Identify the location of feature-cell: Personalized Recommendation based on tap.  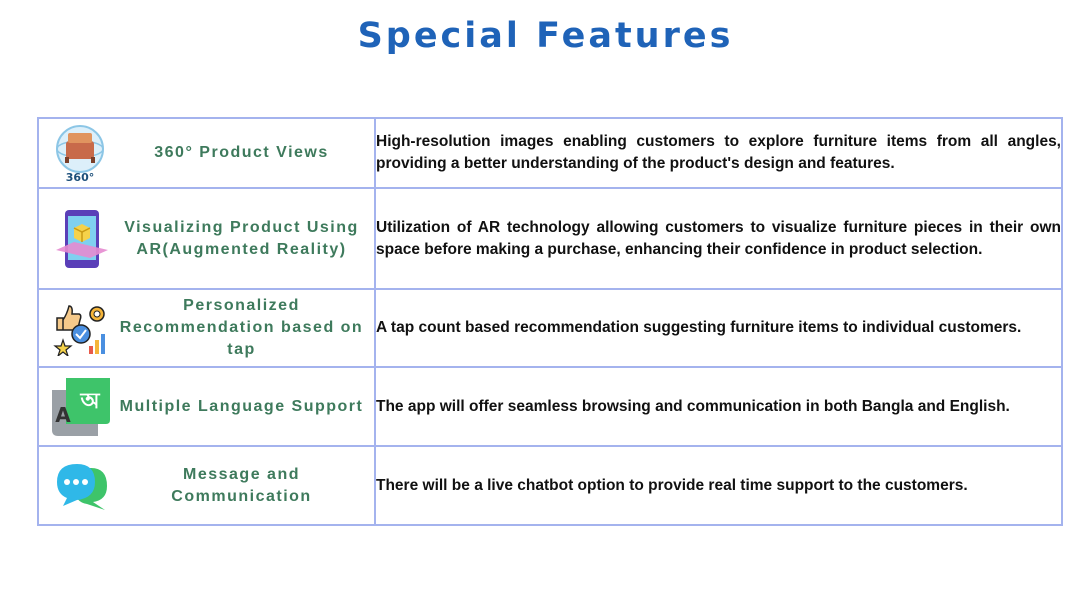
(206, 328).